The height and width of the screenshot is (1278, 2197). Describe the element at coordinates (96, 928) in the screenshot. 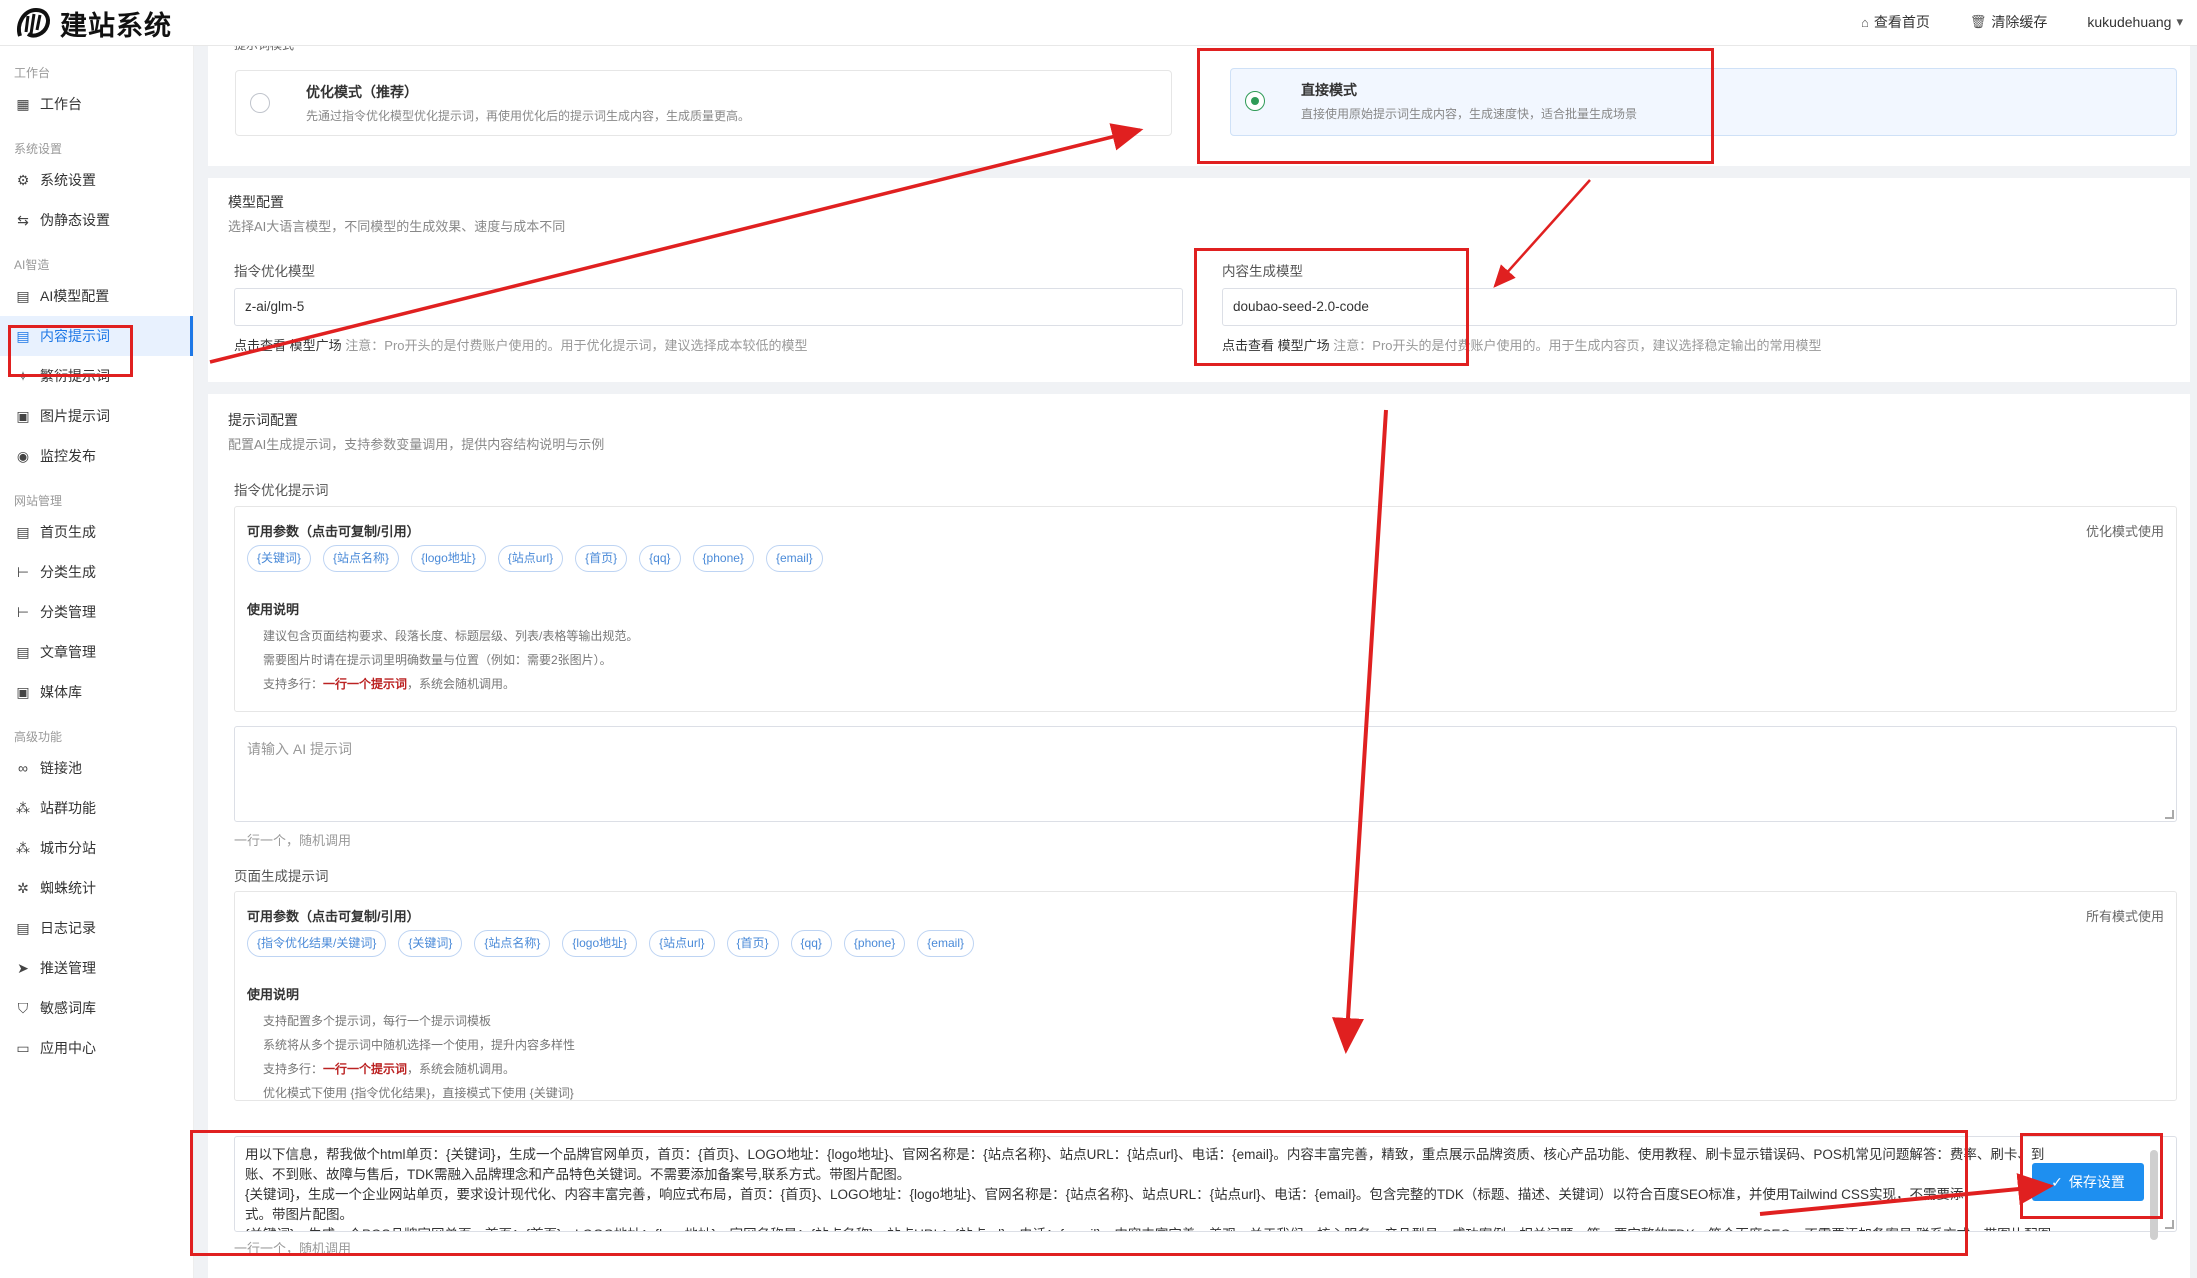

I see `sidebar-item-logs: ▤ 日志记录` at that location.